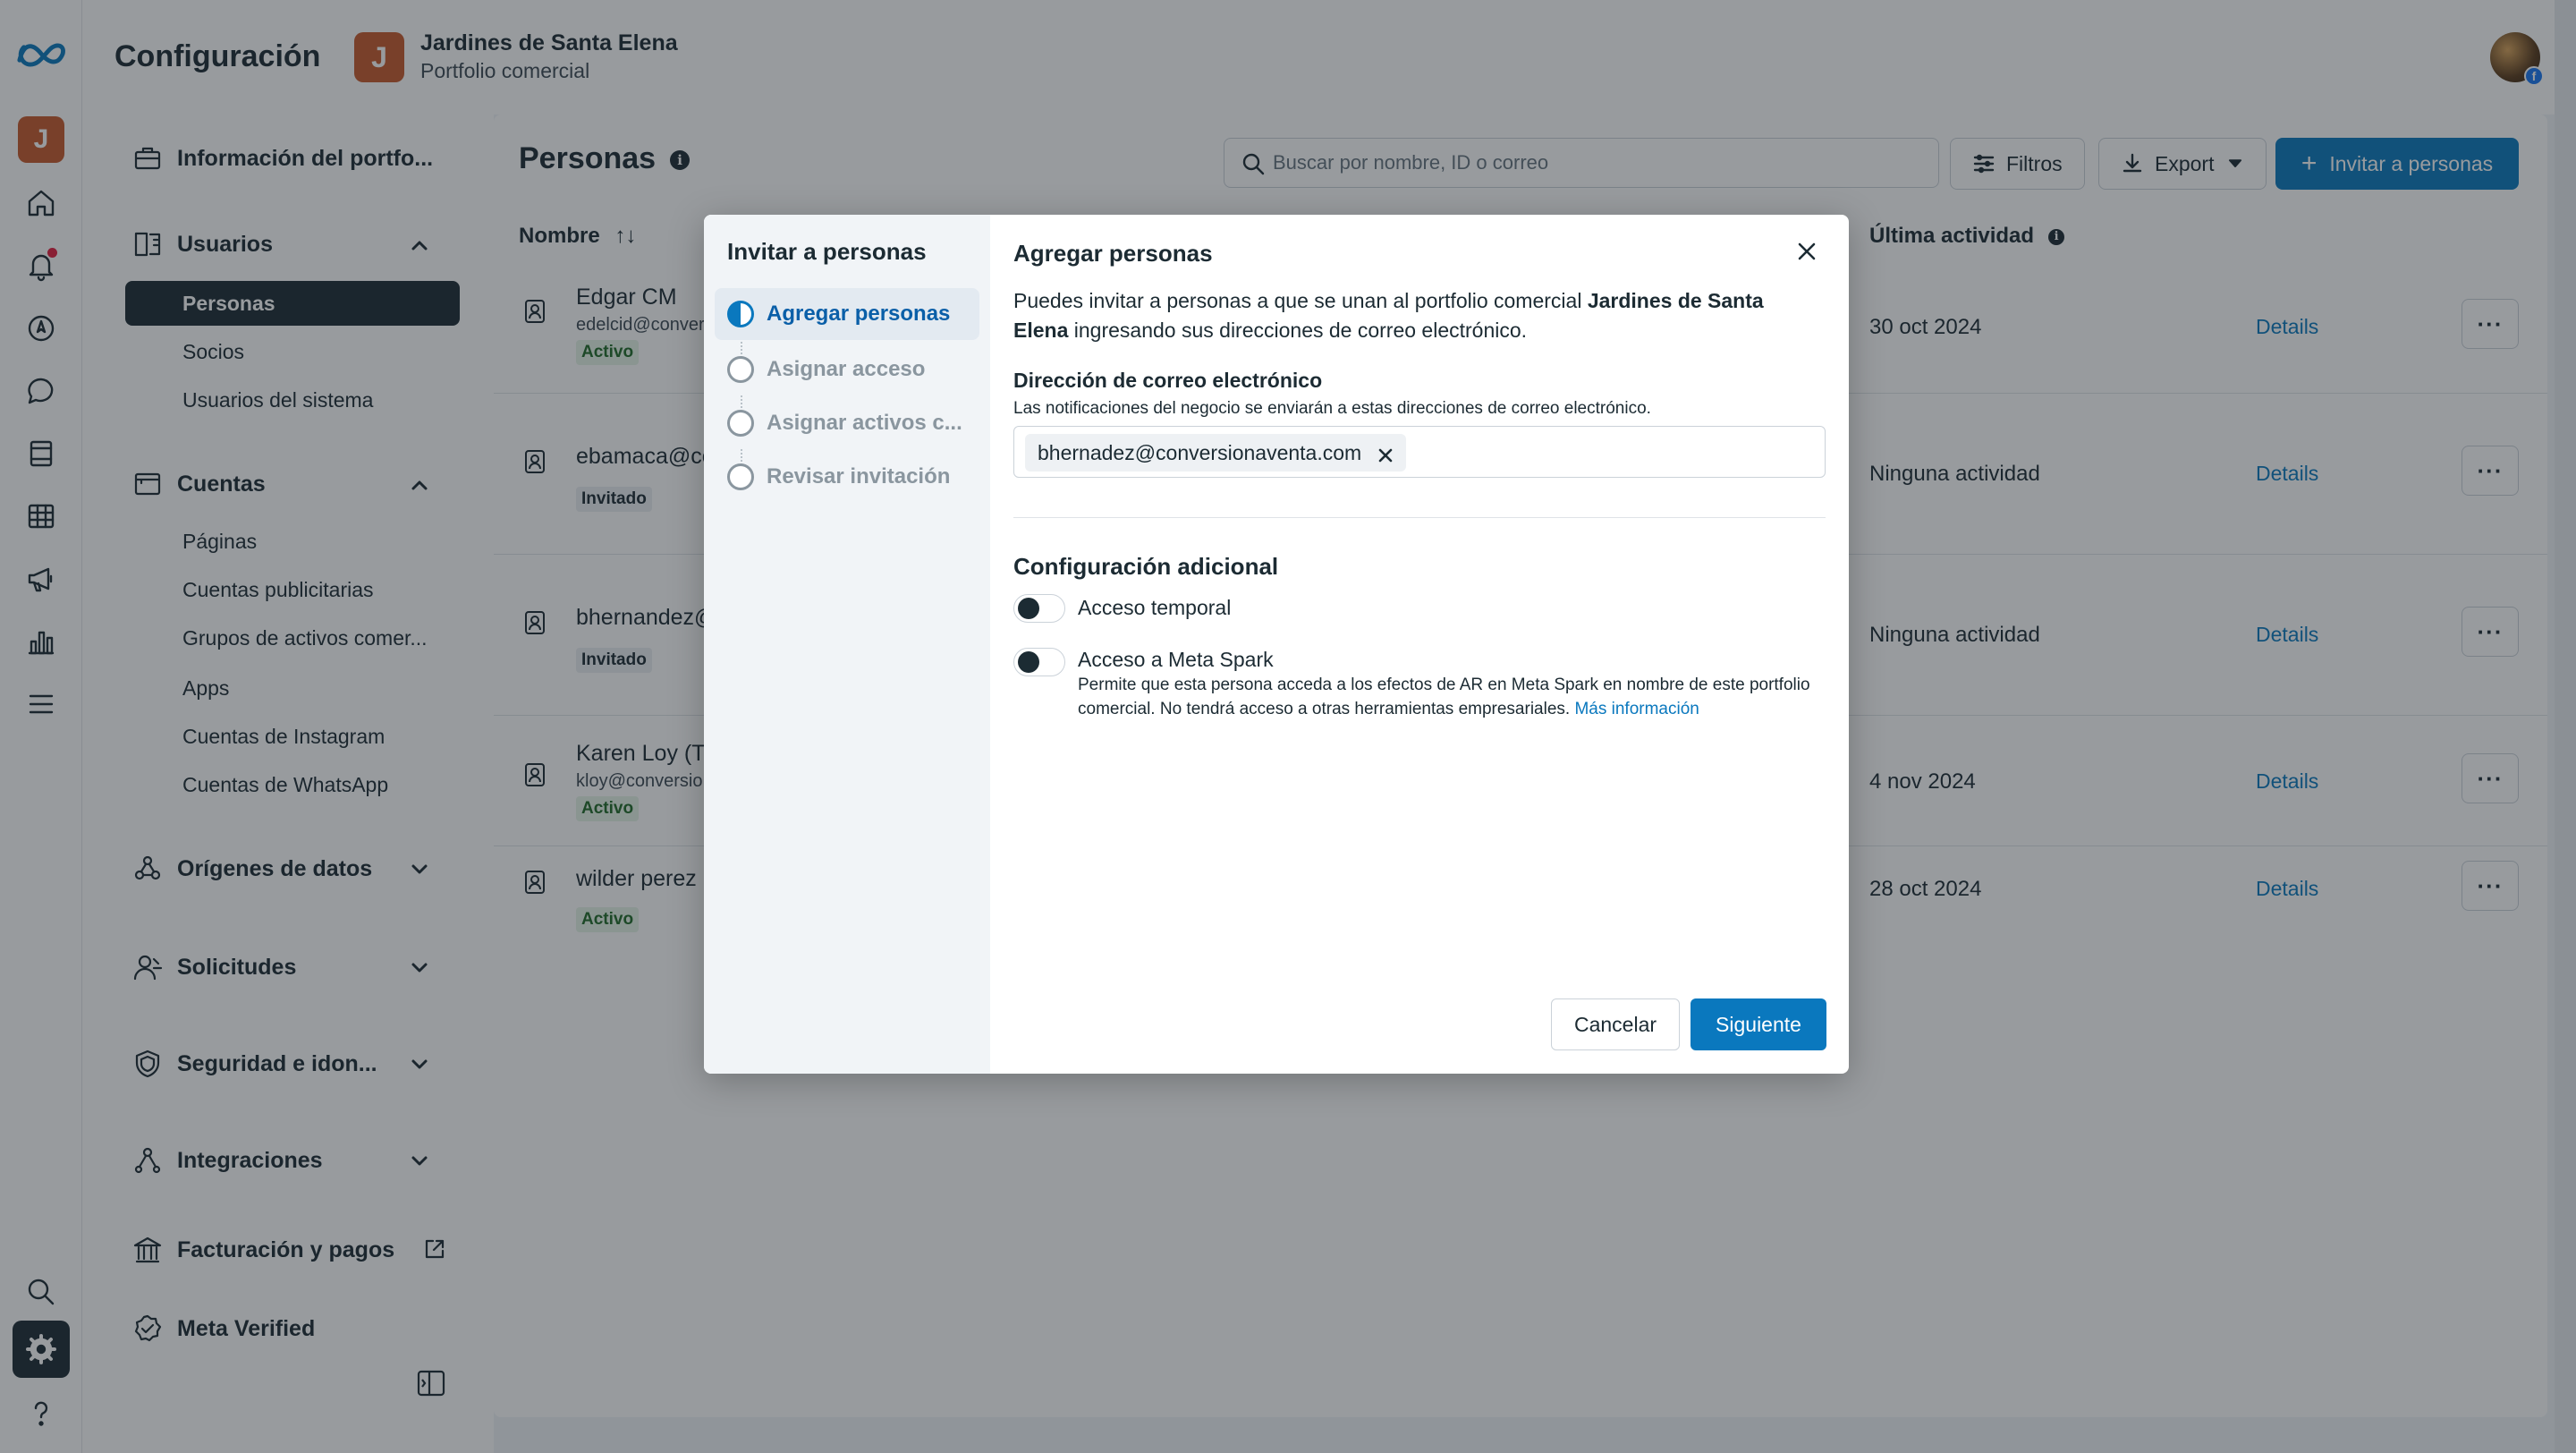 Image resolution: width=2576 pixels, height=1453 pixels. I want to click on temporary-access-toggle, so click(1039, 608).